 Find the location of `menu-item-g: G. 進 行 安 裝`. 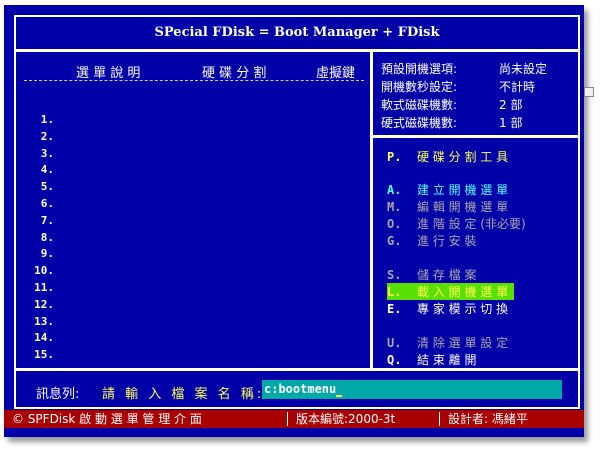

menu-item-g: G. 進 行 安 裝 is located at coordinates (431, 240).